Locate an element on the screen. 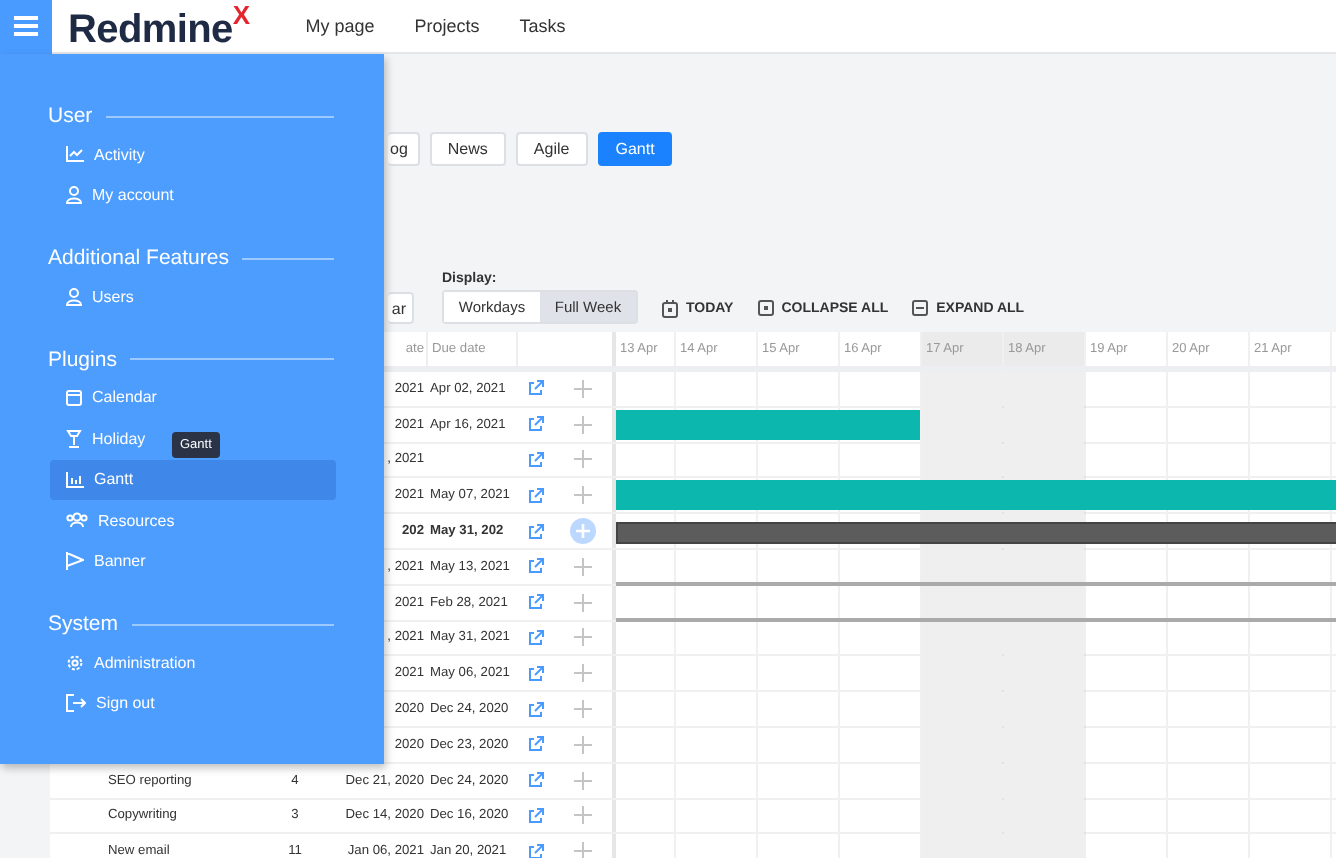 The height and width of the screenshot is (858, 1336). section-title: Additional Features is located at coordinates (138, 258).